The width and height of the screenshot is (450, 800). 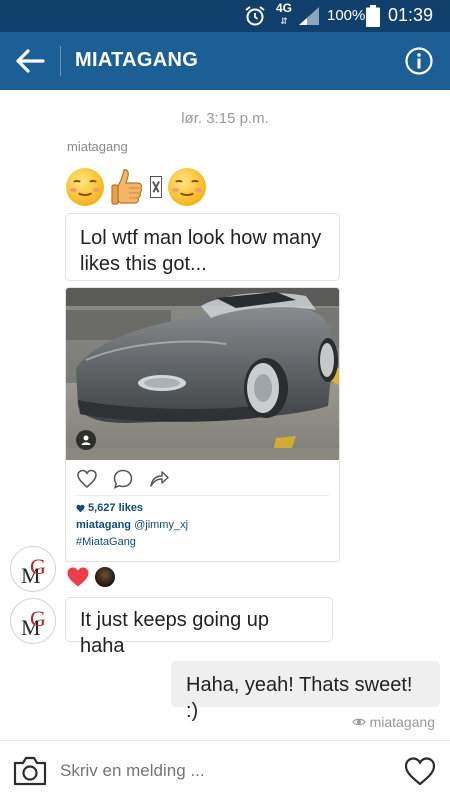 I want to click on like-count-text: 5,627 likes, so click(x=116, y=508).